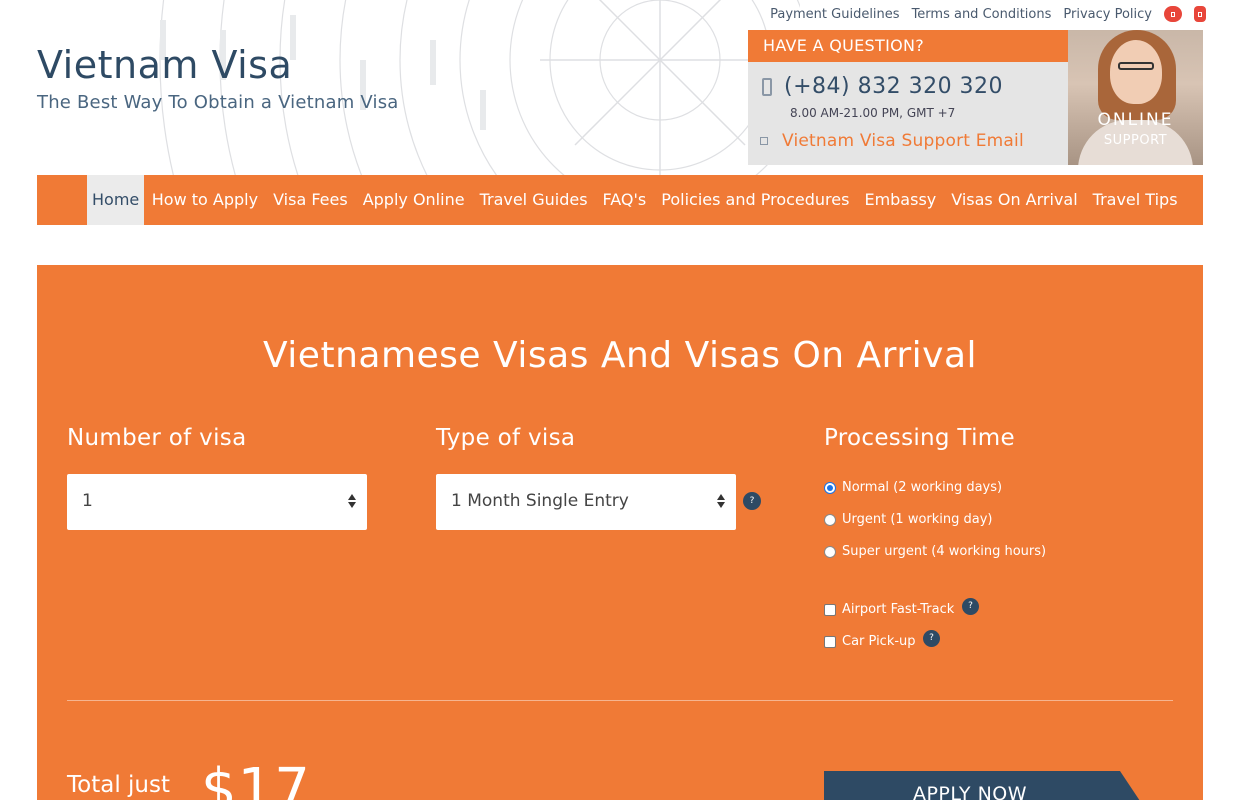 The height and width of the screenshot is (800, 1240). What do you see at coordinates (970, 791) in the screenshot?
I see `apply-now-label: APPLY NOW` at bounding box center [970, 791].